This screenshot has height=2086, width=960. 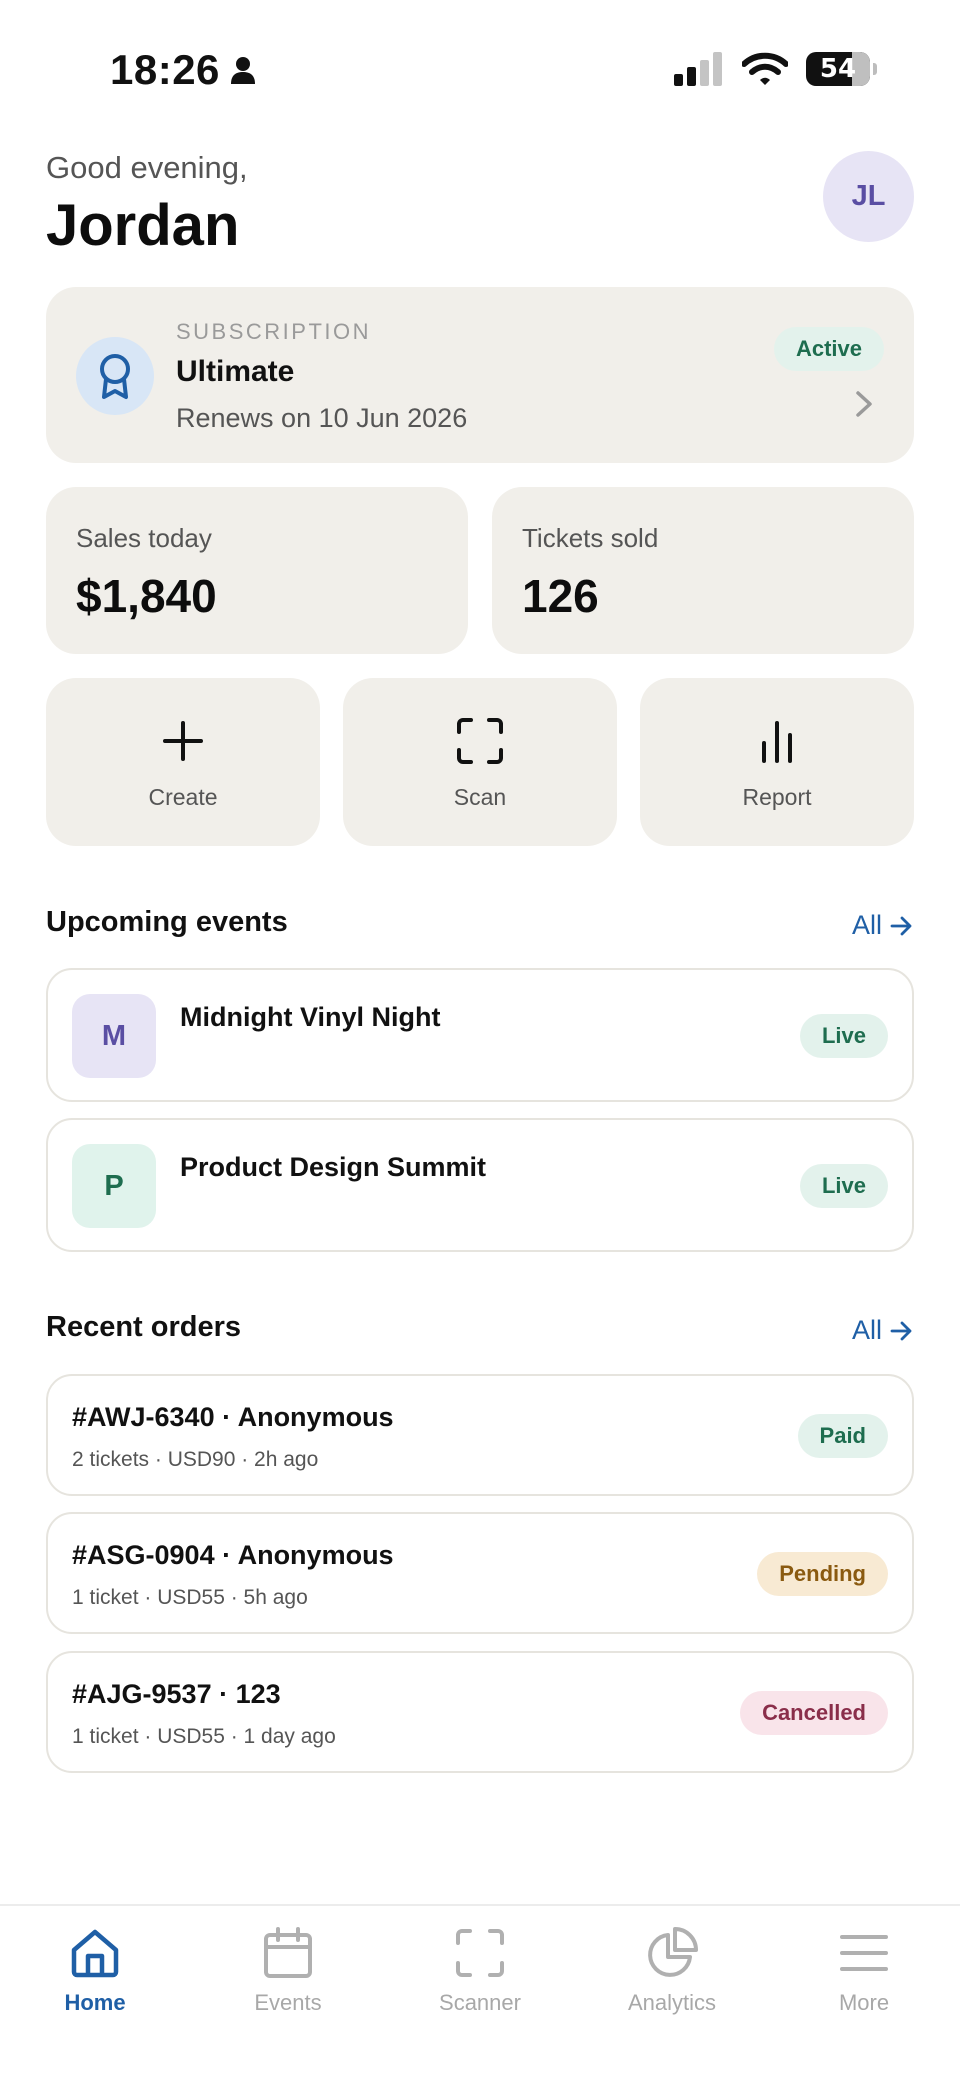 What do you see at coordinates (822, 1574) in the screenshot?
I see `status-badge: Pending` at bounding box center [822, 1574].